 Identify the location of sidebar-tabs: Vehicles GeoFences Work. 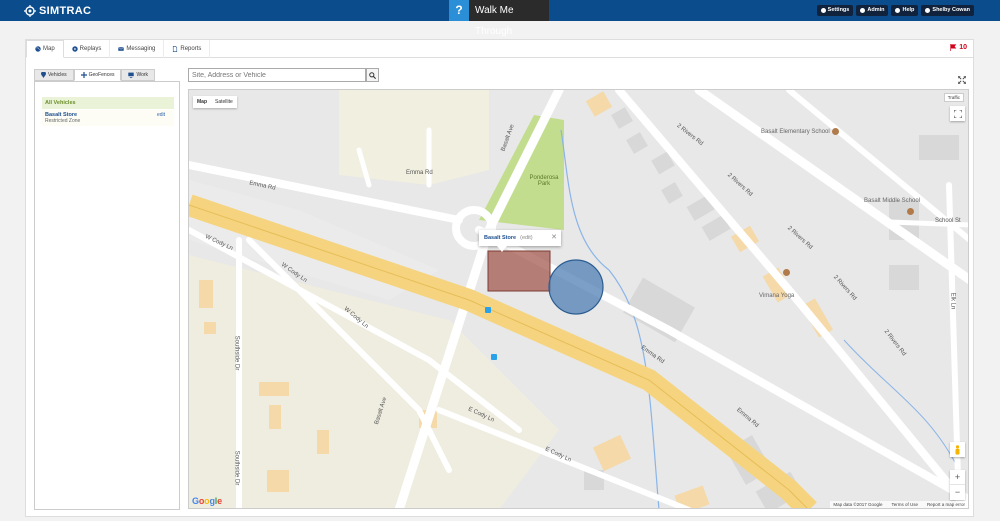
(95, 75).